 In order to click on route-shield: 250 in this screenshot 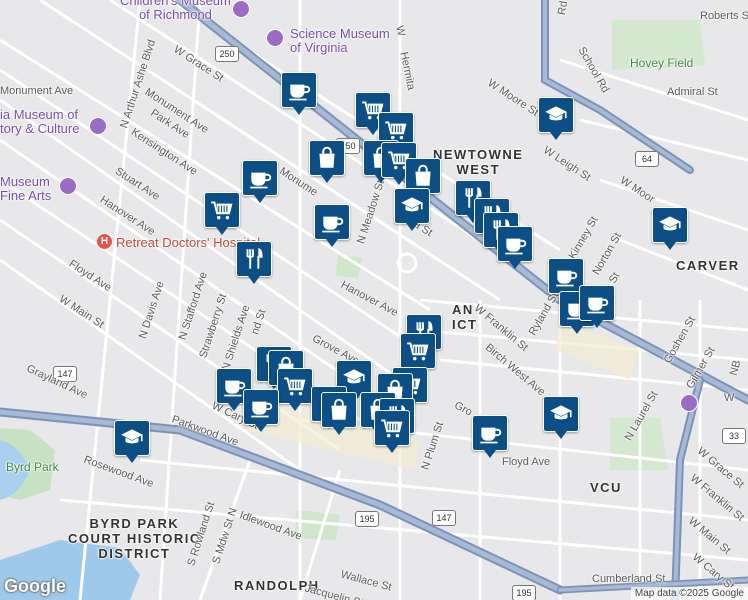, I will do `click(227, 54)`.